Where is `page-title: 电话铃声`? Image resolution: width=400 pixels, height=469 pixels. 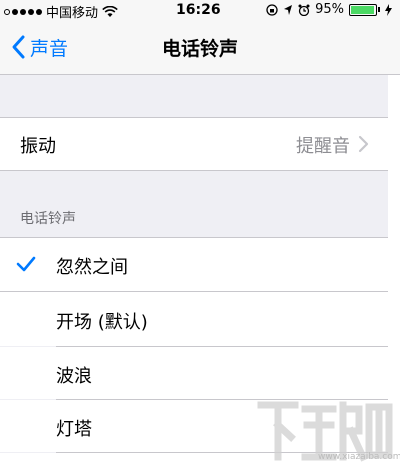 page-title: 电话铃声 is located at coordinates (199, 49).